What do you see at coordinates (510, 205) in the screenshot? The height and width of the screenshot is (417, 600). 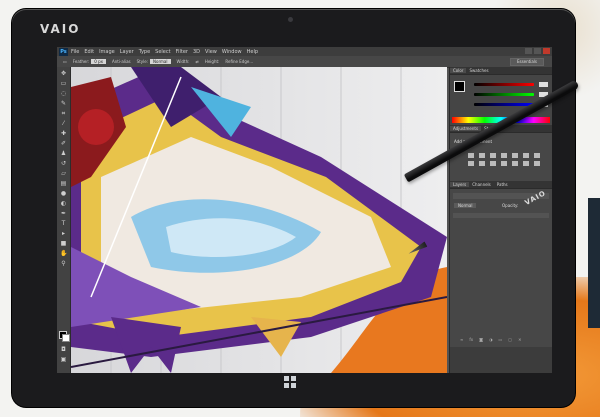 I see `opacity-label: Opacity:` at bounding box center [510, 205].